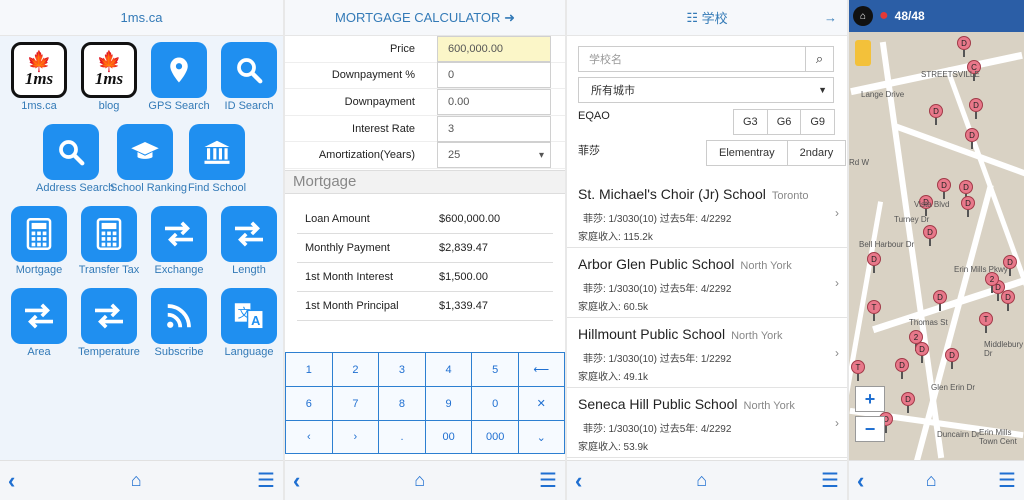  I want to click on tile-1ms-ca: 🍁 1ms 1ms.ca, so click(39, 77).